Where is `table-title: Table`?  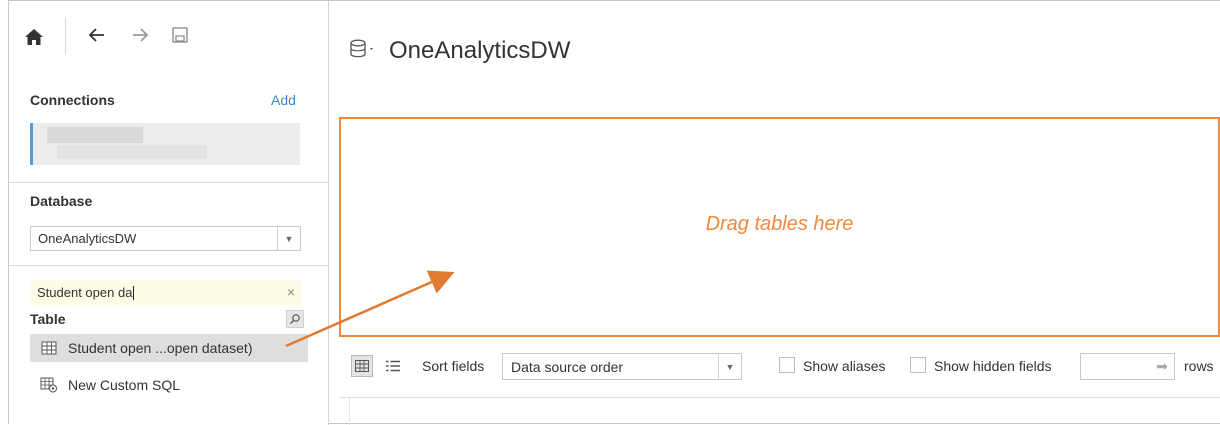
table-title: Table is located at coordinates (48, 319).